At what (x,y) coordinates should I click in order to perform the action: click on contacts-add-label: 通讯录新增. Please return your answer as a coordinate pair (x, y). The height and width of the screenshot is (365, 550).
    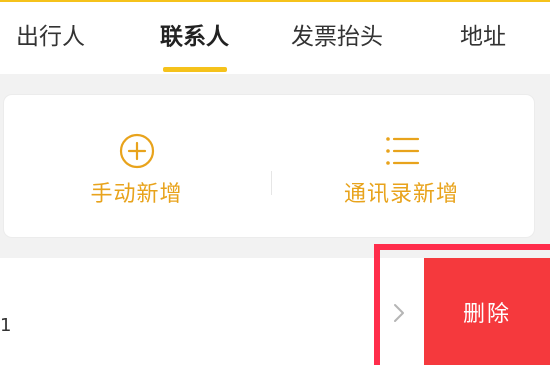
    Looking at the image, I should click on (401, 194).